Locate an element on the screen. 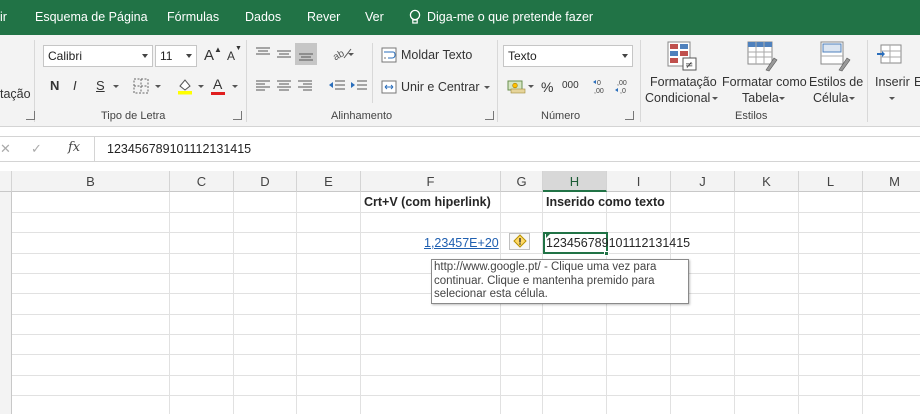 The image size is (920, 414). format-as-table-icon is located at coordinates (762, 56).